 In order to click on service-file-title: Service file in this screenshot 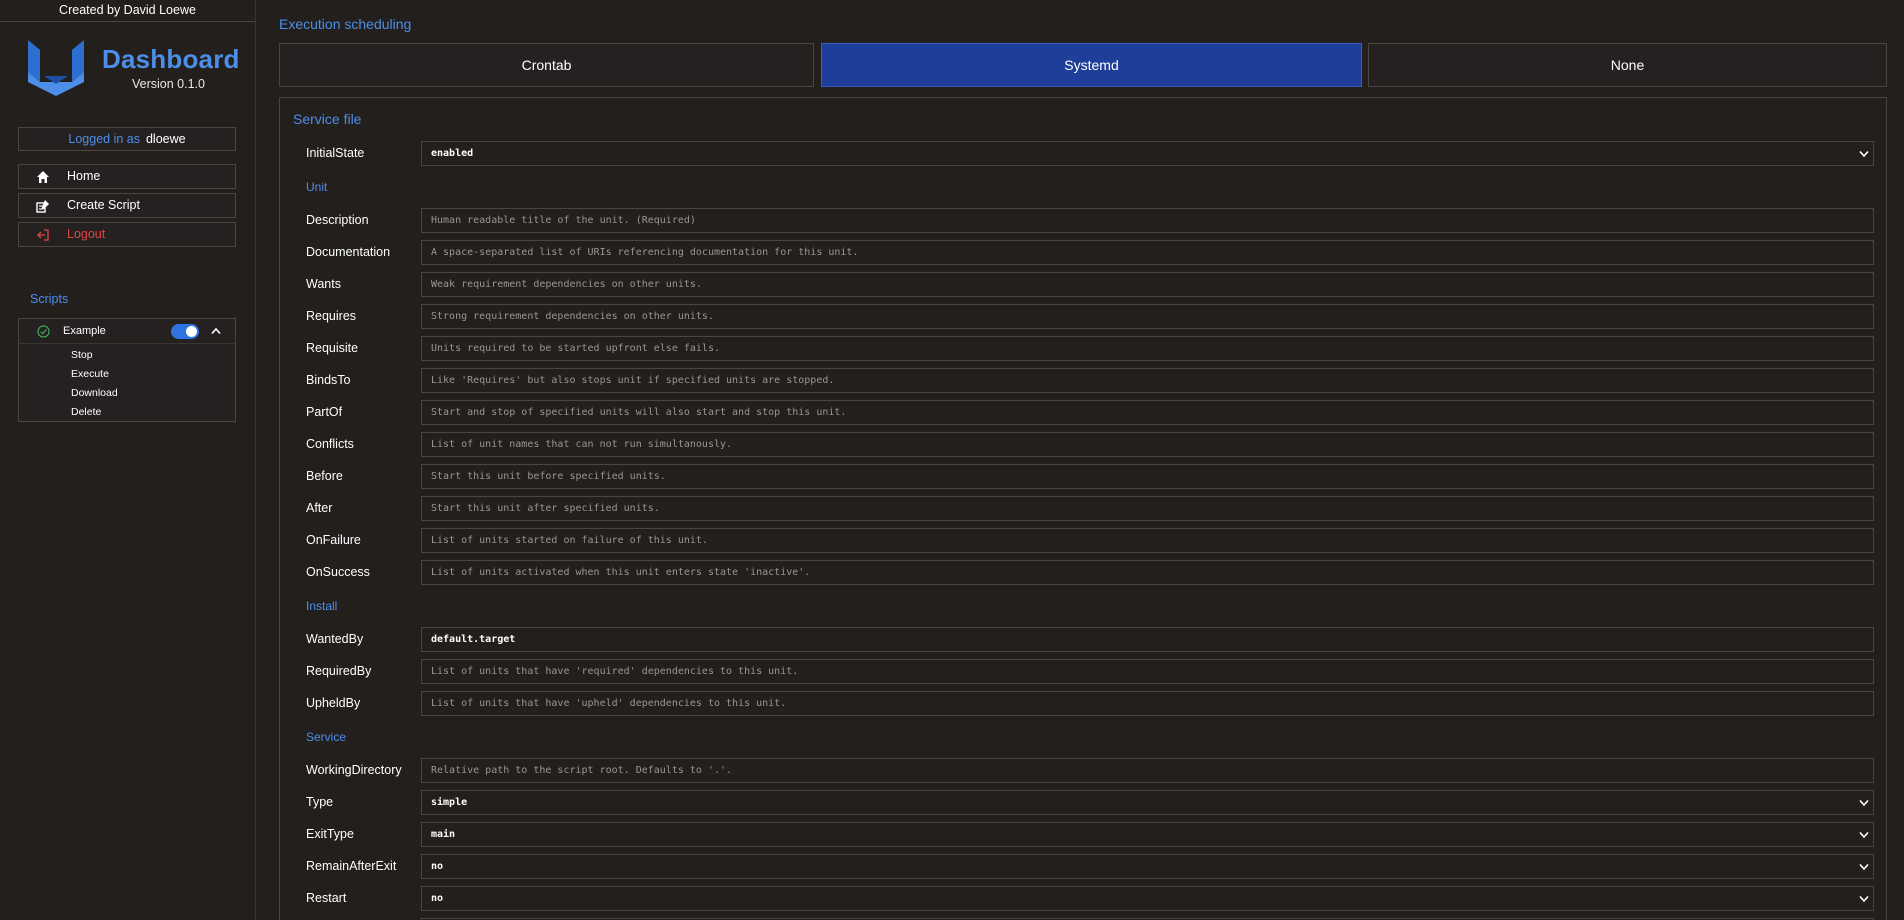, I will do `click(327, 119)`.